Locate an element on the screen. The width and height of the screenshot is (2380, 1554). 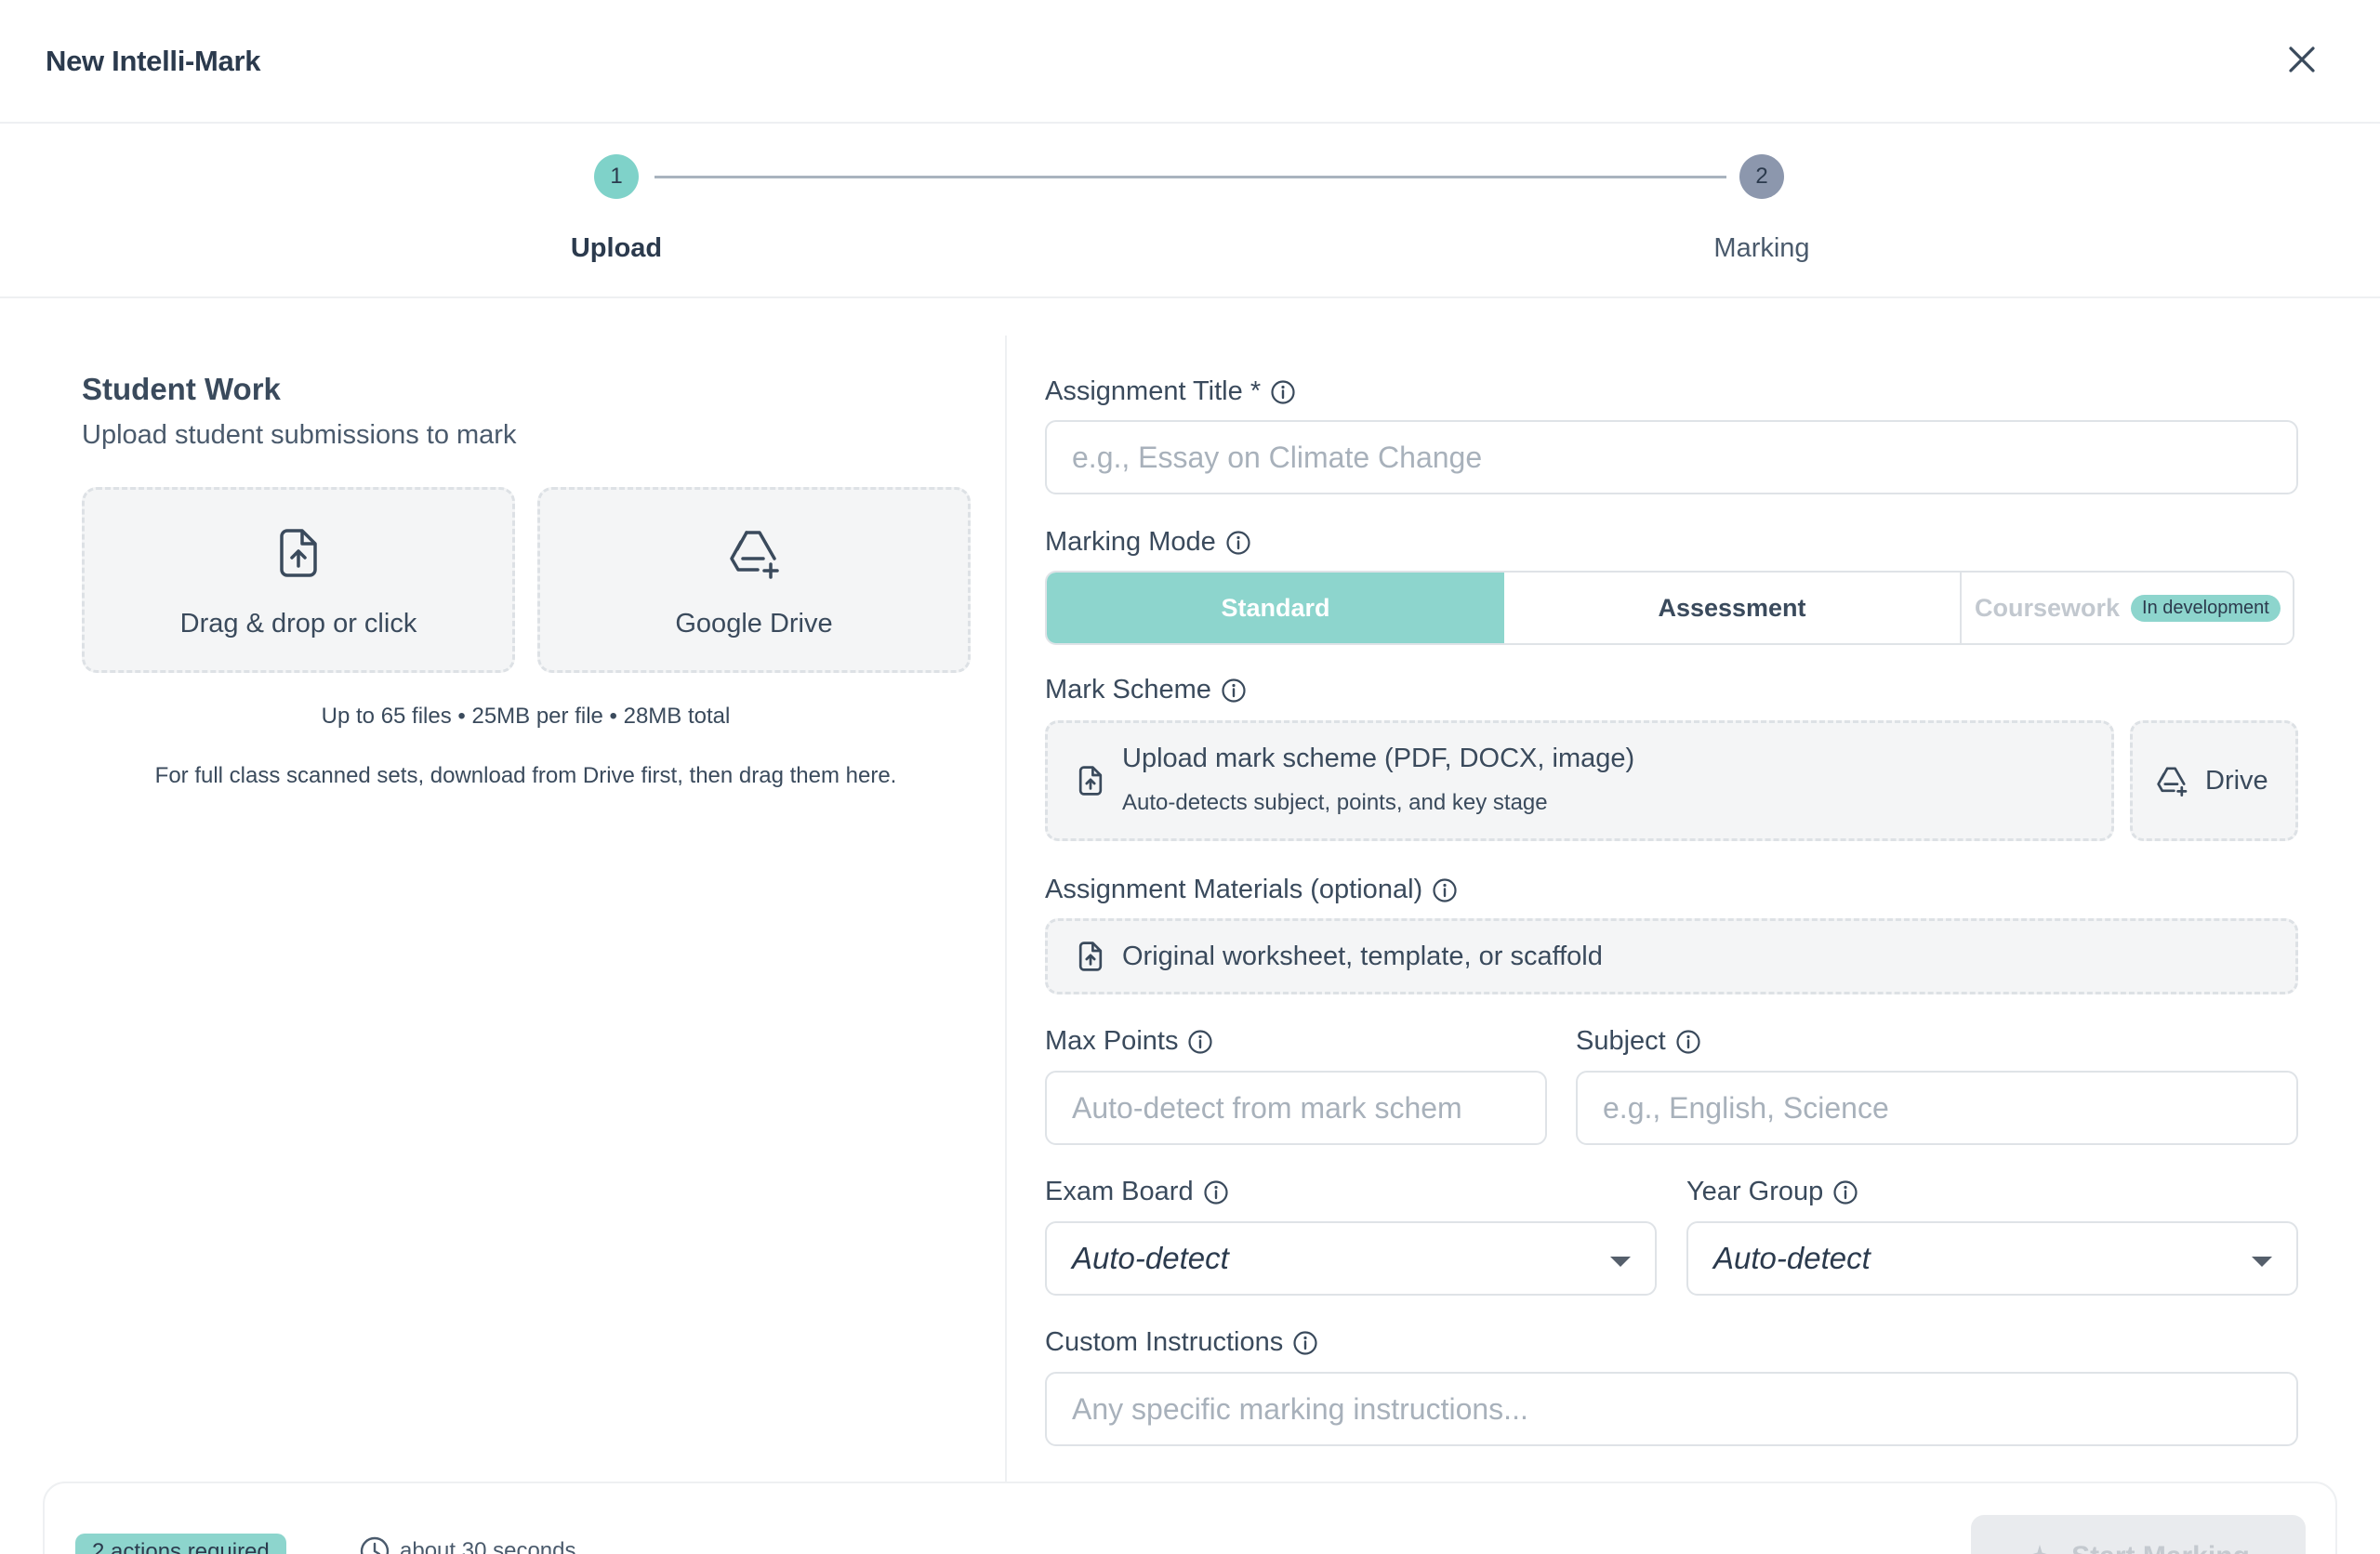
start-marking-label: Start Marking is located at coordinates (2160, 1547).